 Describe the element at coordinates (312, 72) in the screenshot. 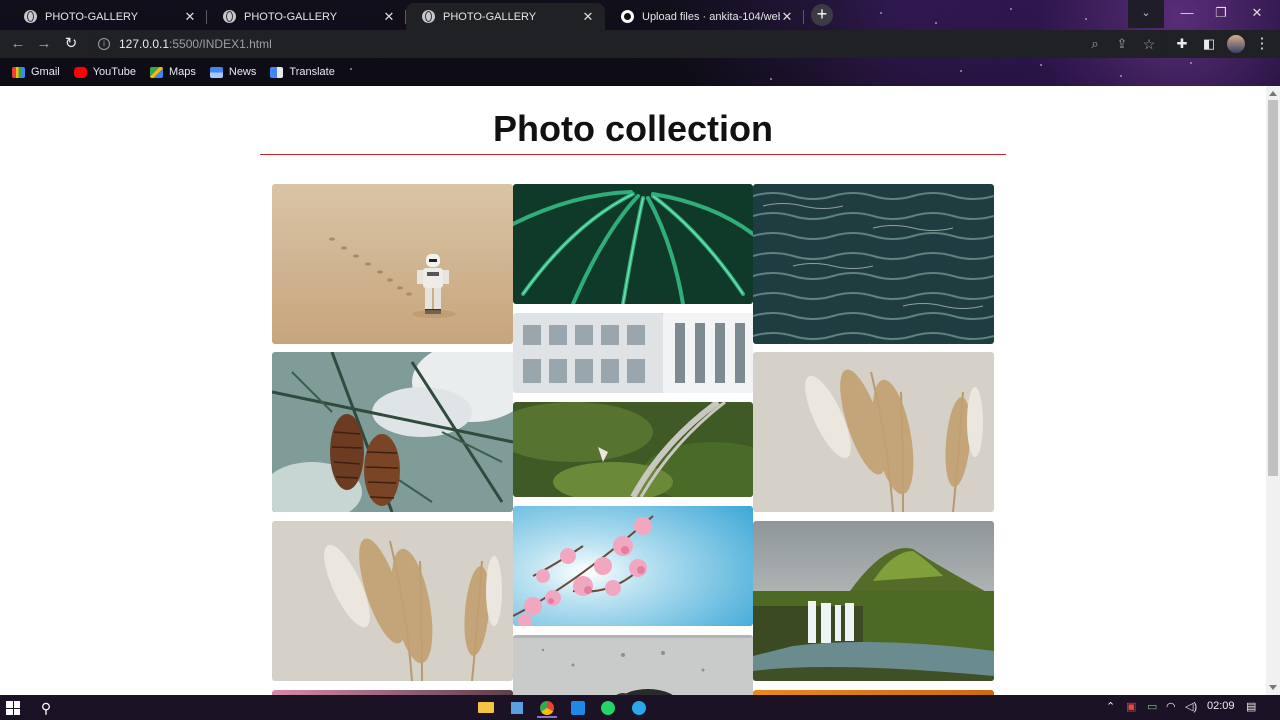

I see `bookmark-label: Translate` at that location.